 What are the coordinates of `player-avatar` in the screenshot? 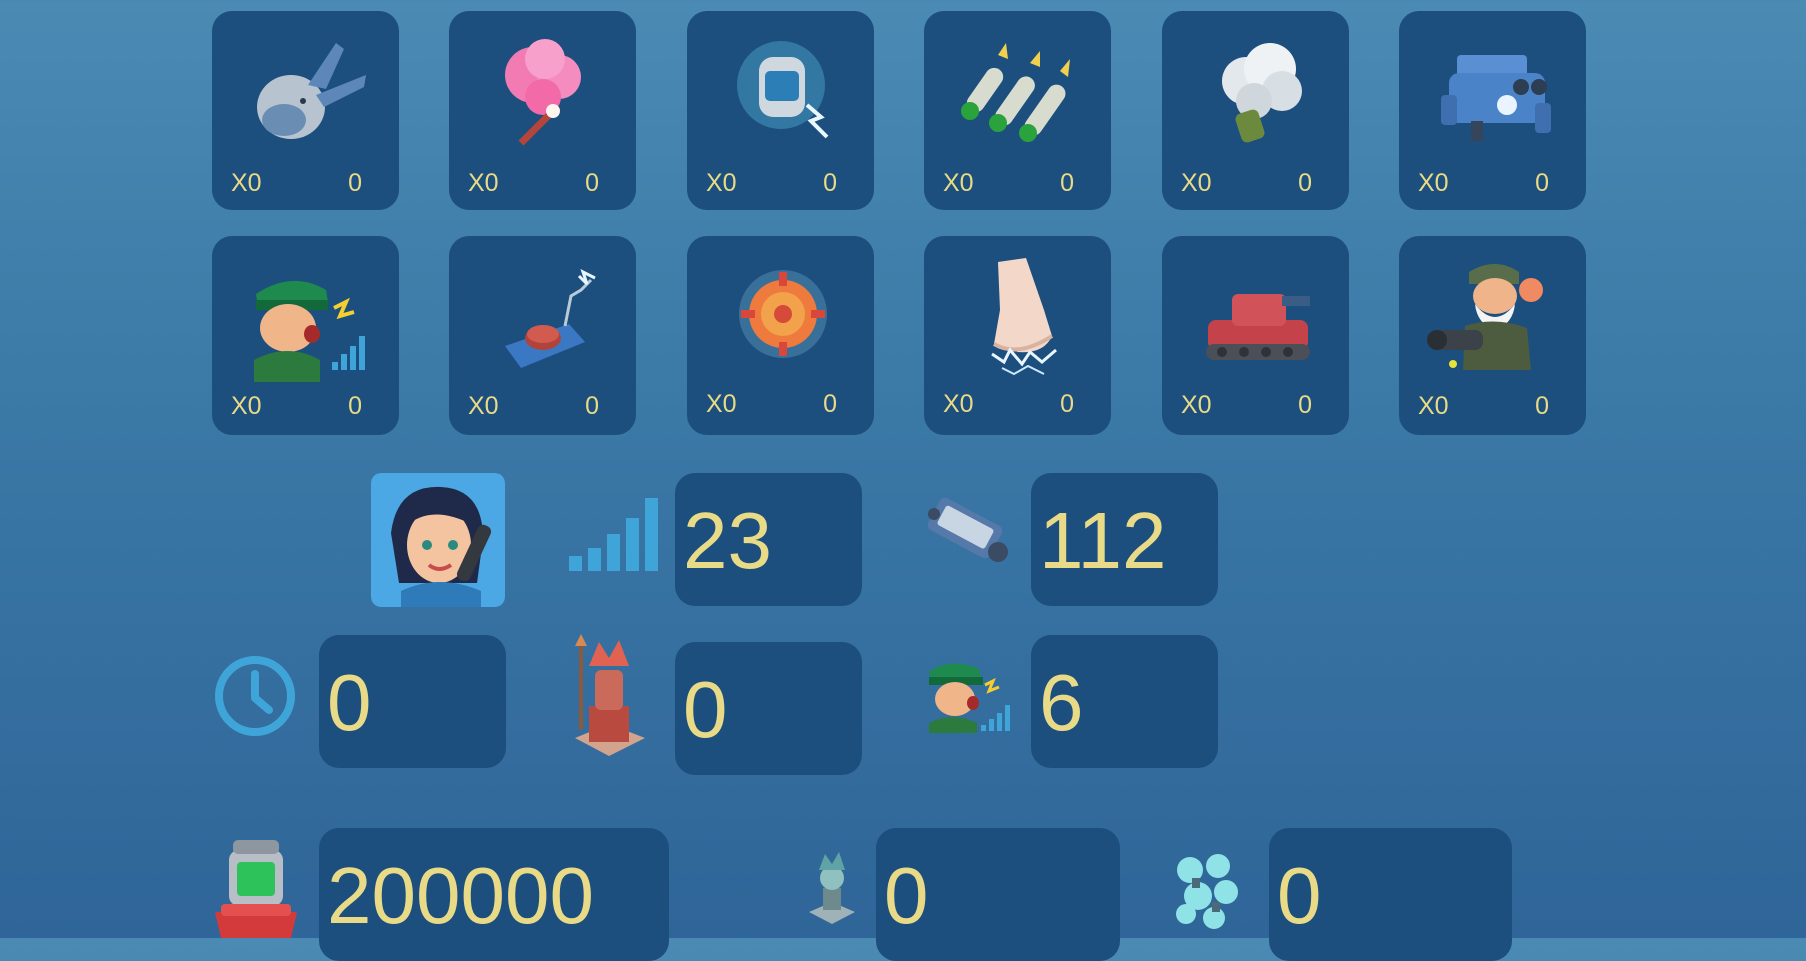 It's located at (438, 540).